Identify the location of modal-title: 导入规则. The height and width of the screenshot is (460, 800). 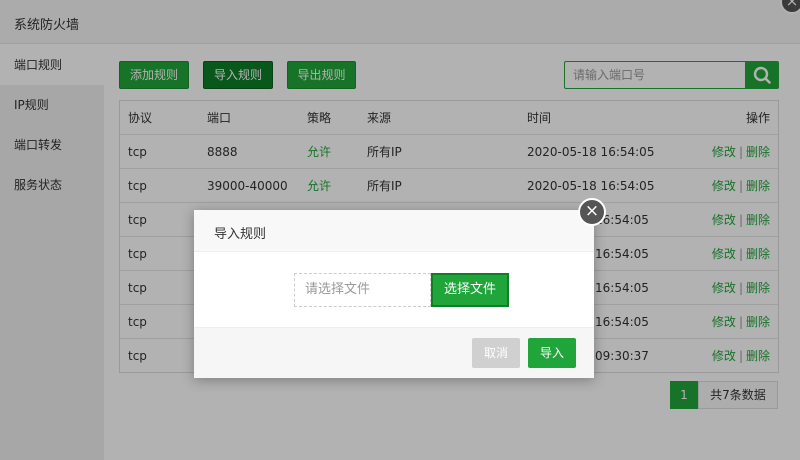
(240, 234).